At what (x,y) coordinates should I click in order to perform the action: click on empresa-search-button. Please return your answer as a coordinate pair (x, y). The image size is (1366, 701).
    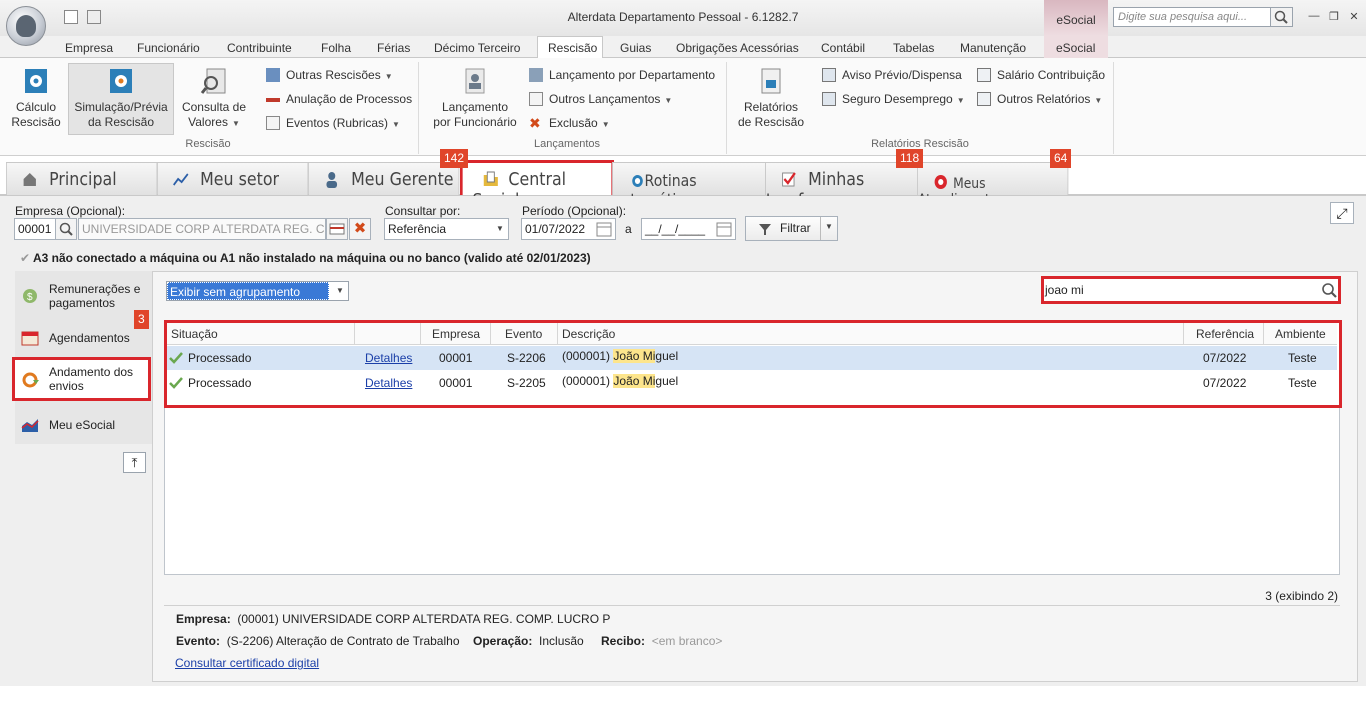
    Looking at the image, I should click on (66, 229).